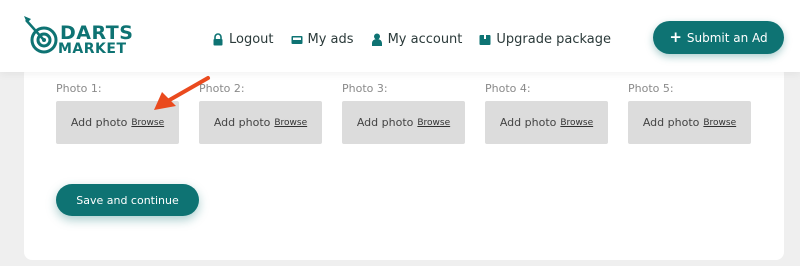  What do you see at coordinates (182, 93) in the screenshot?
I see `annotation-arrow-icon` at bounding box center [182, 93].